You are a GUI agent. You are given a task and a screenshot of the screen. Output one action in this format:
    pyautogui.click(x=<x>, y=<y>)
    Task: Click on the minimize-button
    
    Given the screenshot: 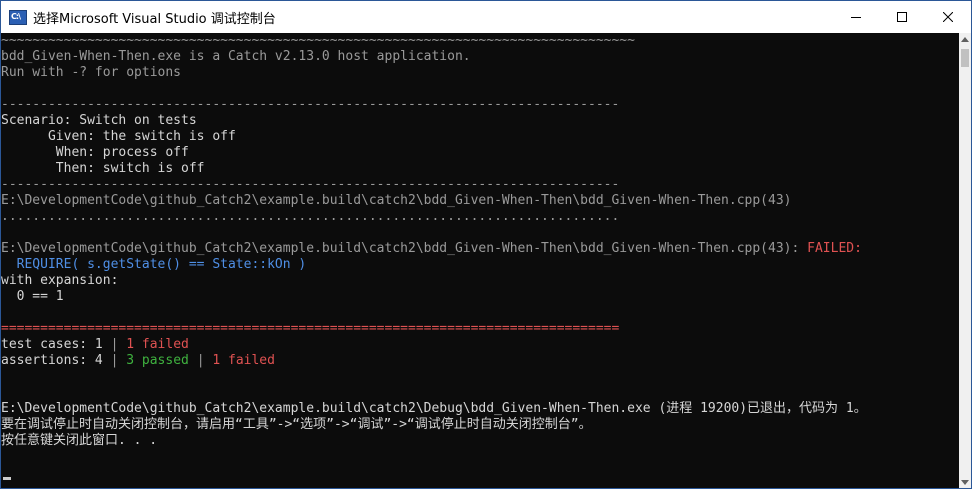 What is the action you would take?
    pyautogui.click(x=856, y=17)
    